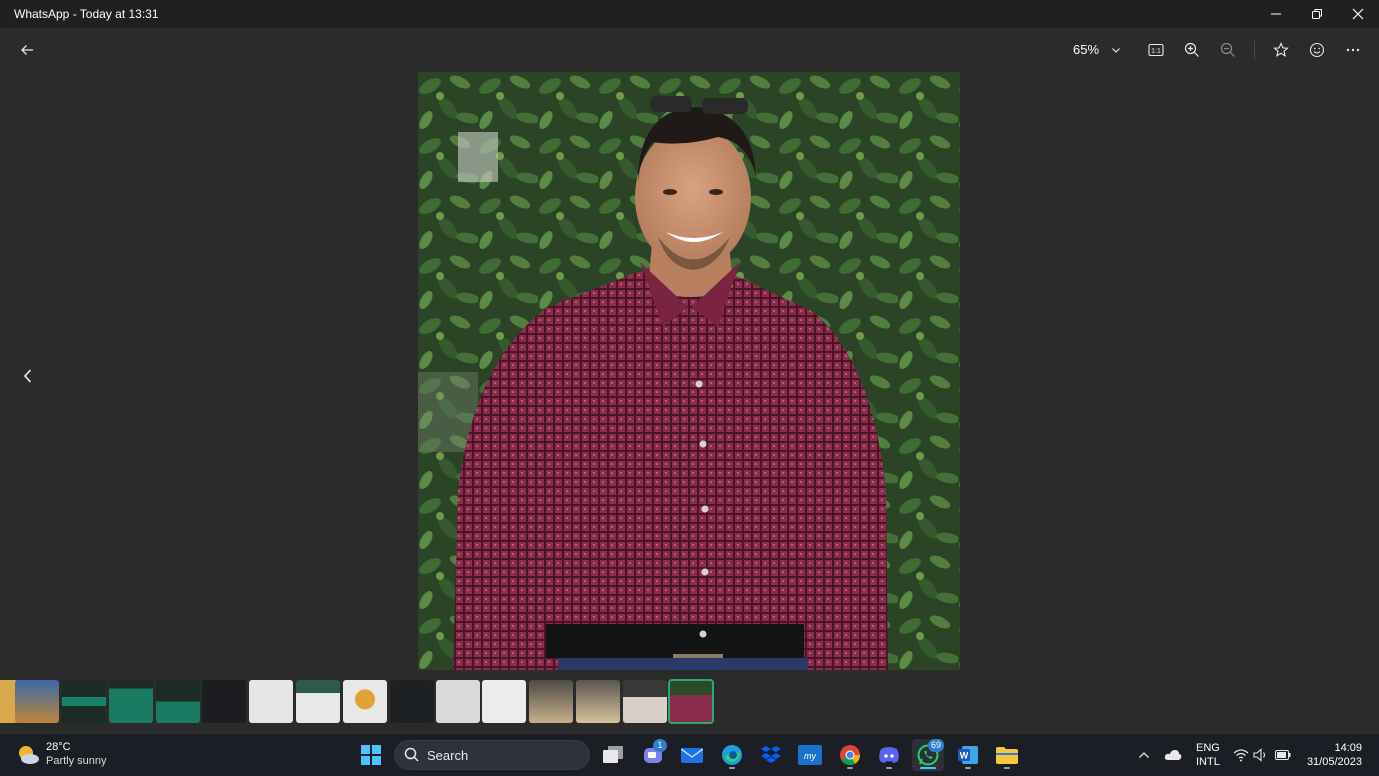  I want to click on windows-icon, so click(371, 755).